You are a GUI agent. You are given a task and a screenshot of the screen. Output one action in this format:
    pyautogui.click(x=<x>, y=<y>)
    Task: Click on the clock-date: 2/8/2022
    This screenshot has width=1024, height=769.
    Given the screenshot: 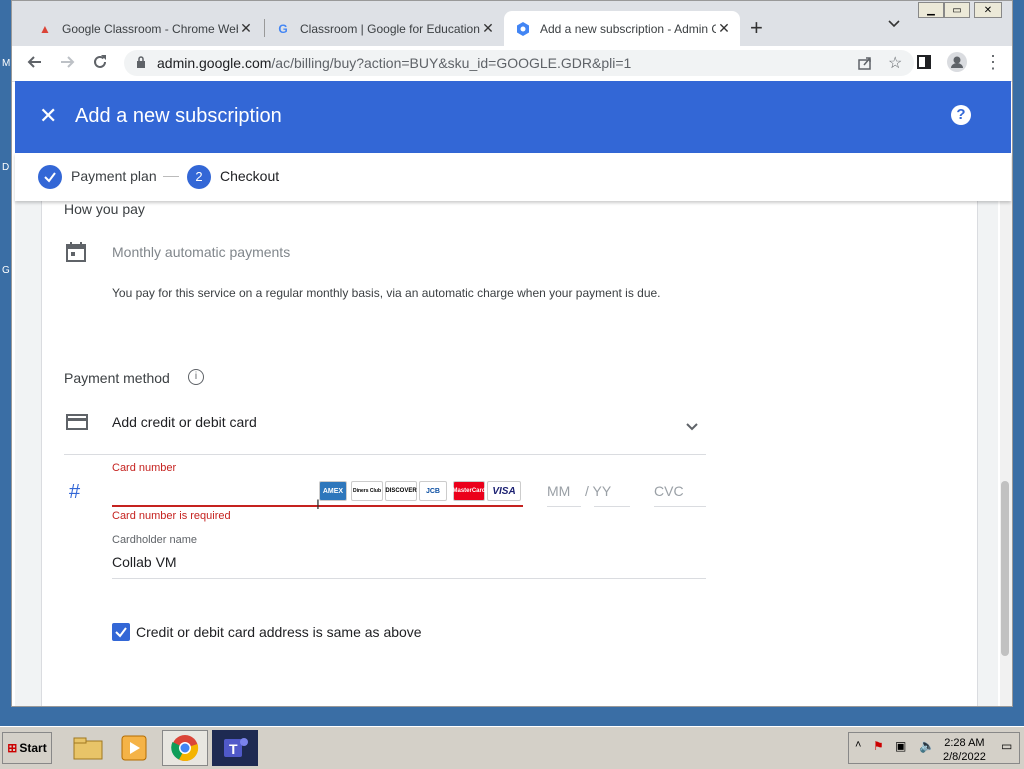 What is the action you would take?
    pyautogui.click(x=964, y=757)
    